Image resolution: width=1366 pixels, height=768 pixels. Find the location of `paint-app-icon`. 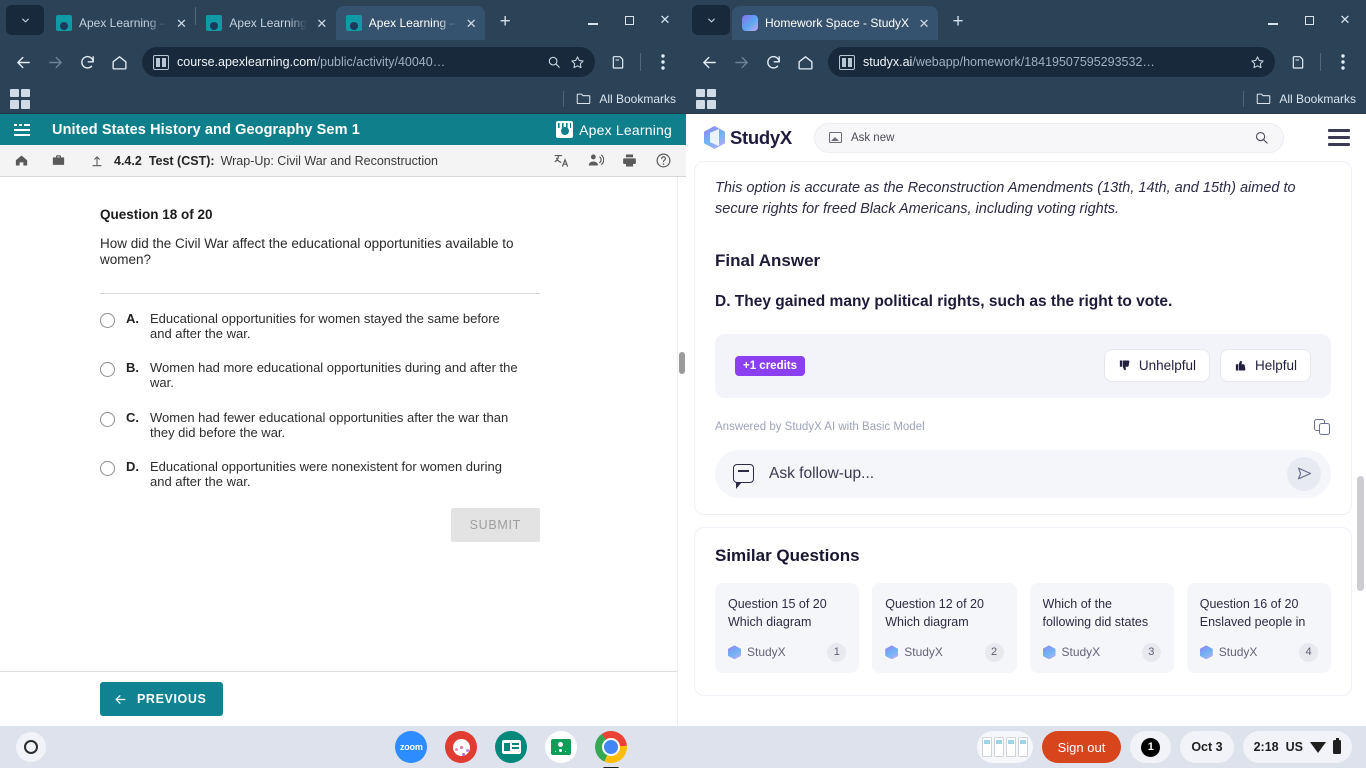

paint-app-icon is located at coordinates (461, 747).